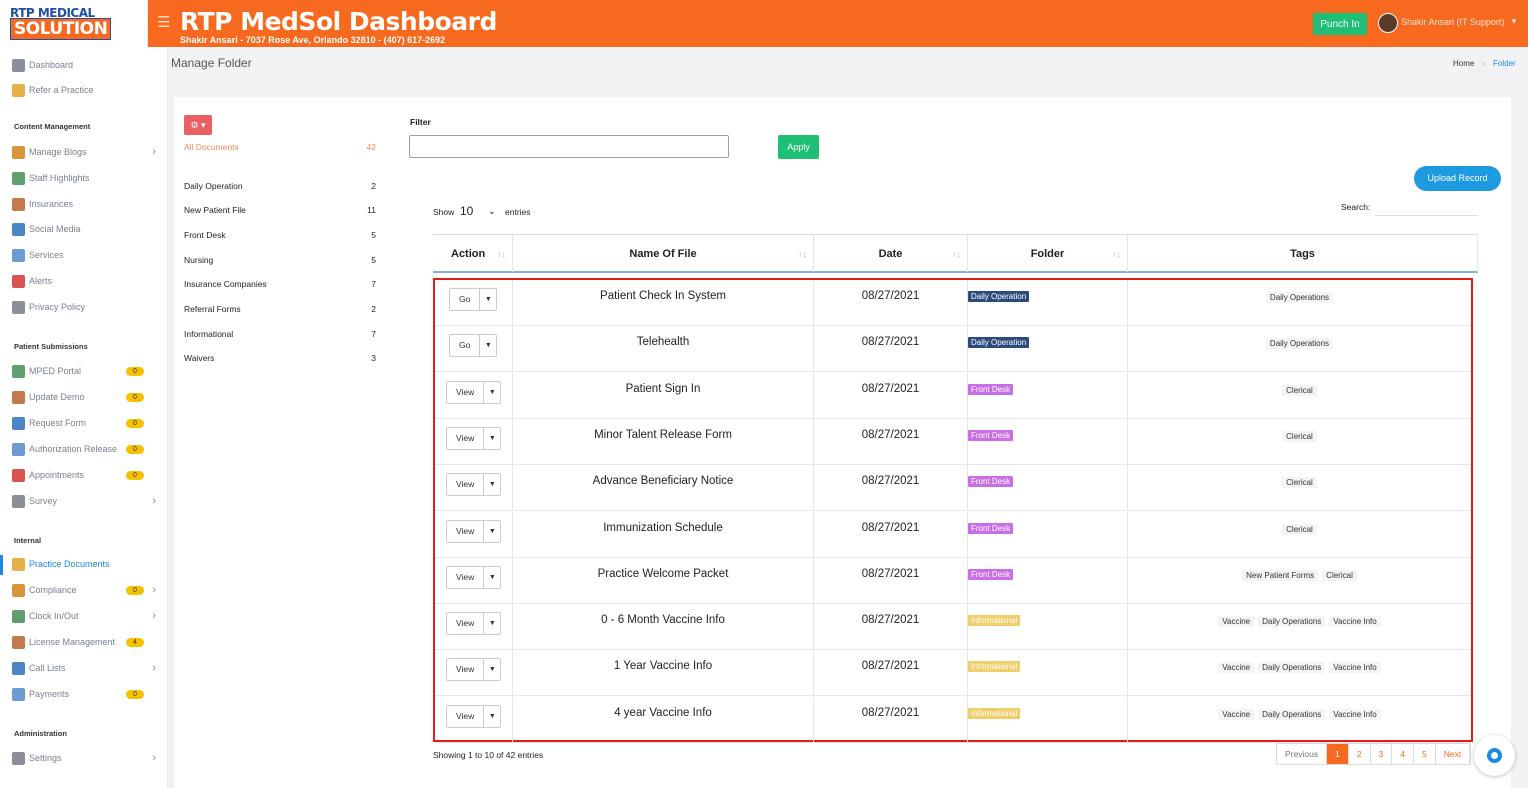 This screenshot has width=1528, height=788. What do you see at coordinates (1381, 754) in the screenshot?
I see `page-3-button: 3` at bounding box center [1381, 754].